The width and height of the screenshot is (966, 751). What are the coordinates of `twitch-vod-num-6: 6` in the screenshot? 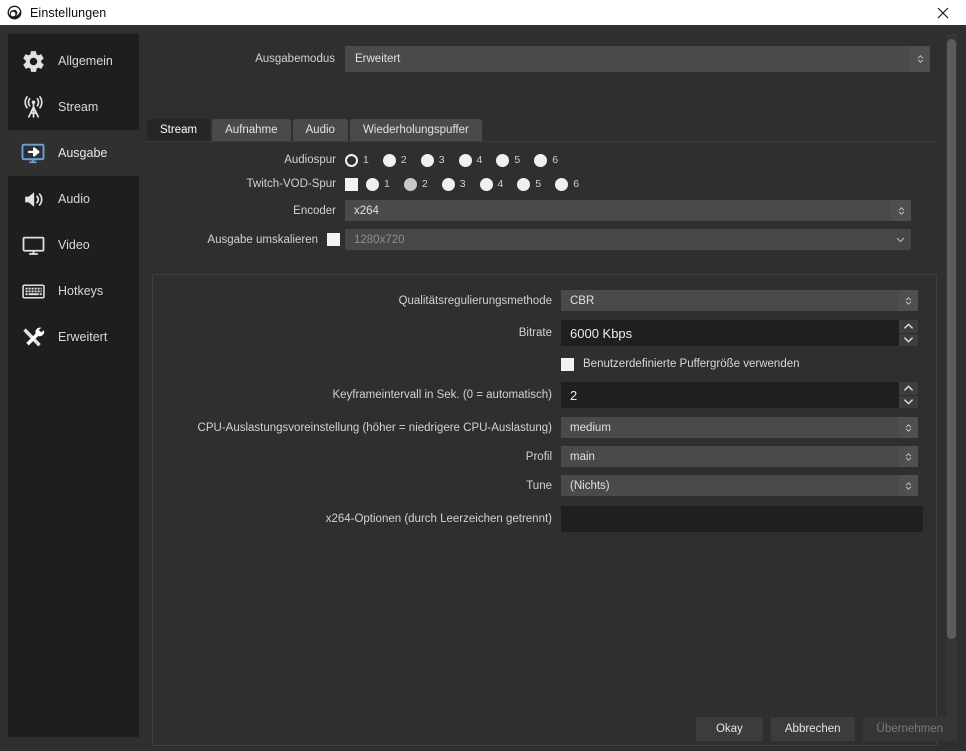 It's located at (576, 184).